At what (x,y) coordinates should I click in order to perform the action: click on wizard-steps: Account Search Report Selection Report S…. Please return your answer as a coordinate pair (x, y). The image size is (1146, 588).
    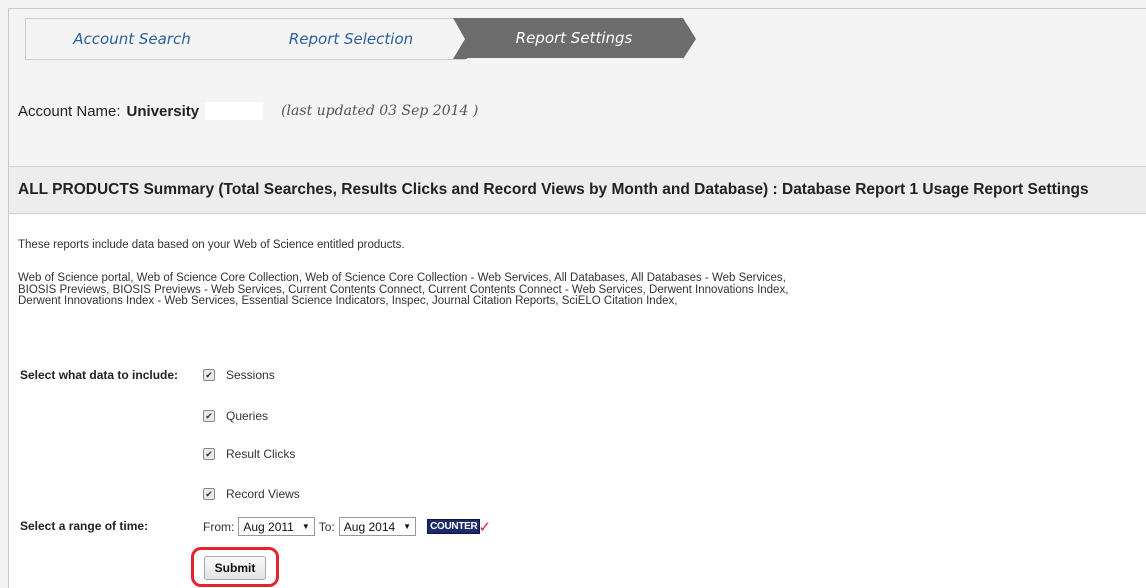
    Looking at the image, I should click on (369, 39).